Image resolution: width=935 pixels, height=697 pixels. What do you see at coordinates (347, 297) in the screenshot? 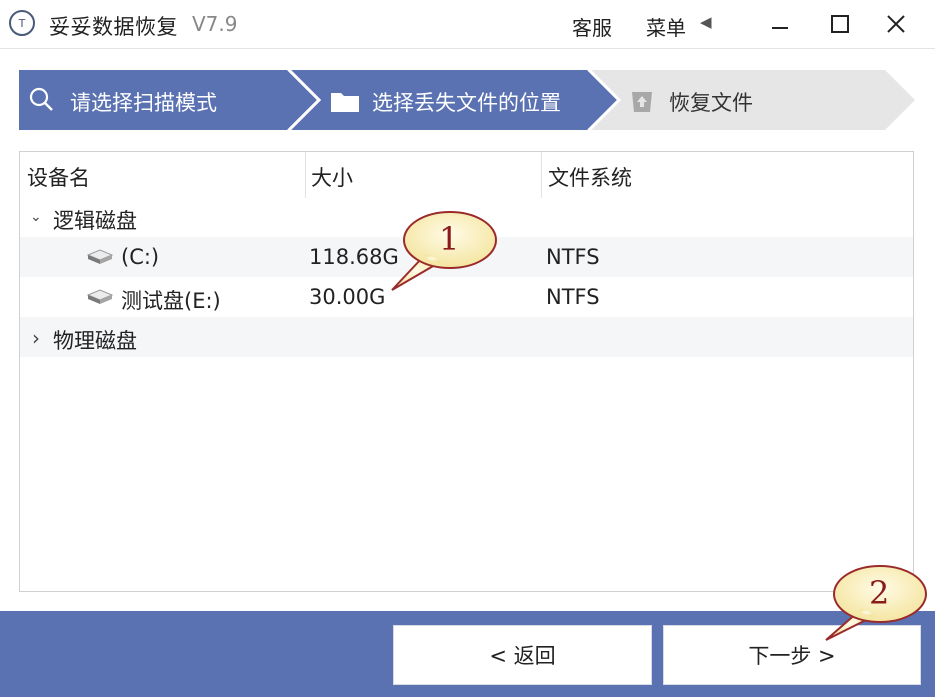
I see `drive-size: 30.00G` at bounding box center [347, 297].